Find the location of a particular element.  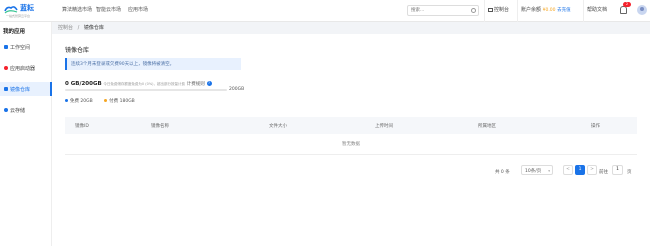

nav-app-market: 应用市场 is located at coordinates (138, 9).